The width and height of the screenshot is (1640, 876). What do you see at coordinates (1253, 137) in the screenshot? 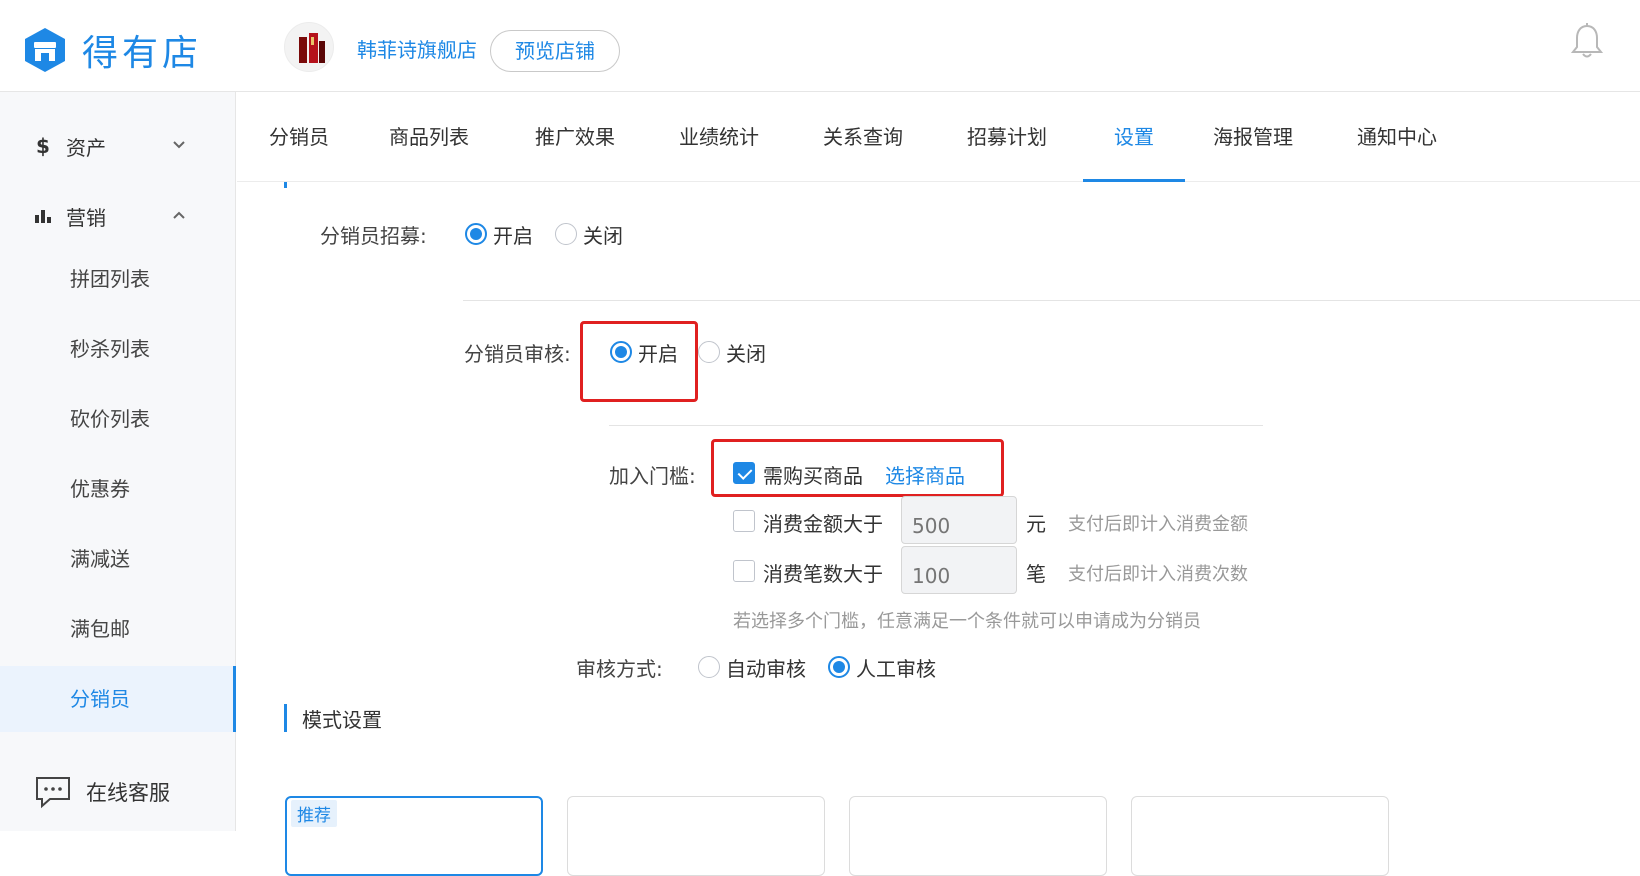
I see `tab-poster-management: 海报管理` at bounding box center [1253, 137].